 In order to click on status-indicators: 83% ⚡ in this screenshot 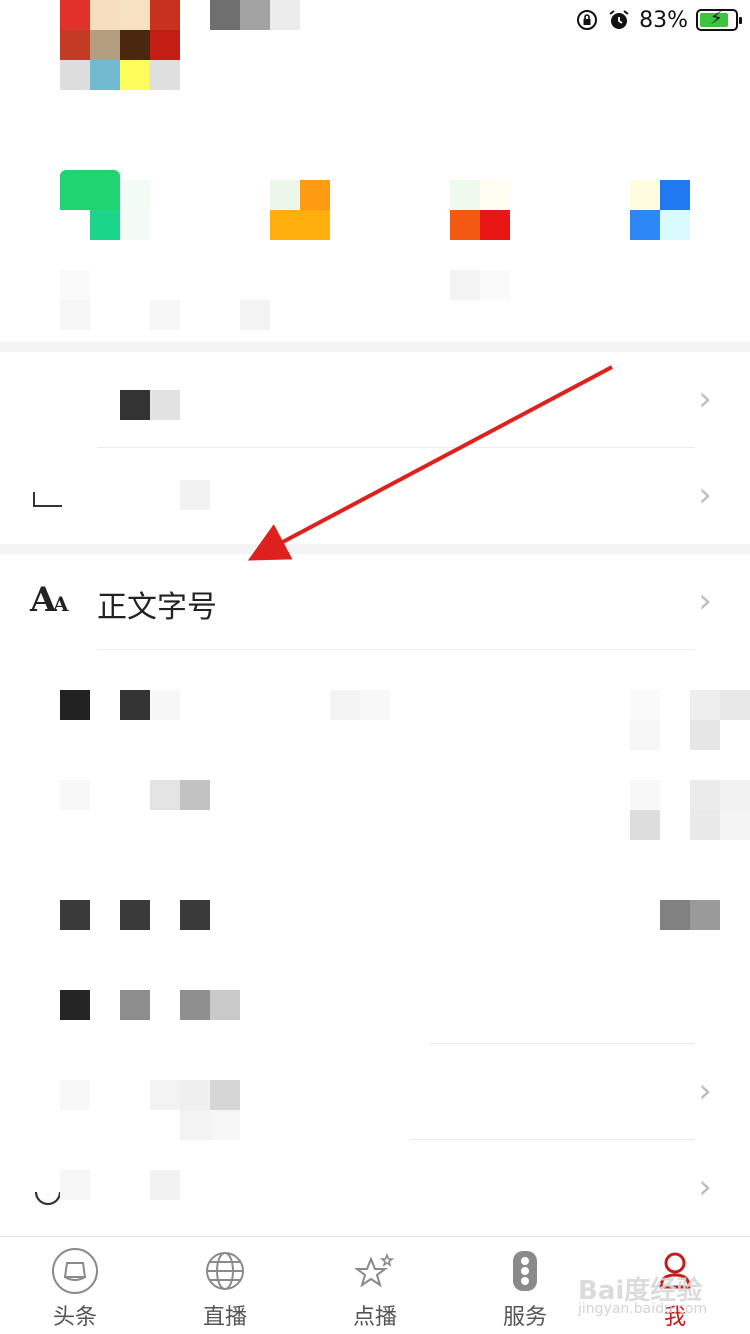, I will do `click(658, 20)`.